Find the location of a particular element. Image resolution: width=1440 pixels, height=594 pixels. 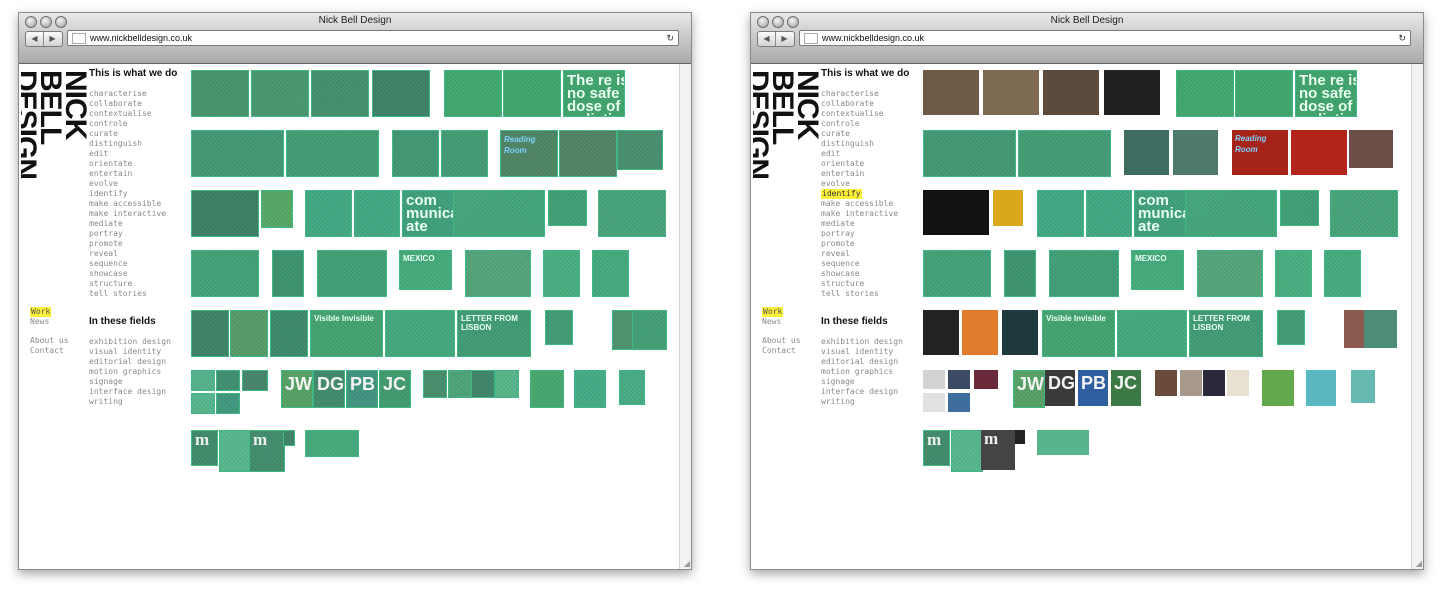

verb-link: promote is located at coordinates (859, 244).